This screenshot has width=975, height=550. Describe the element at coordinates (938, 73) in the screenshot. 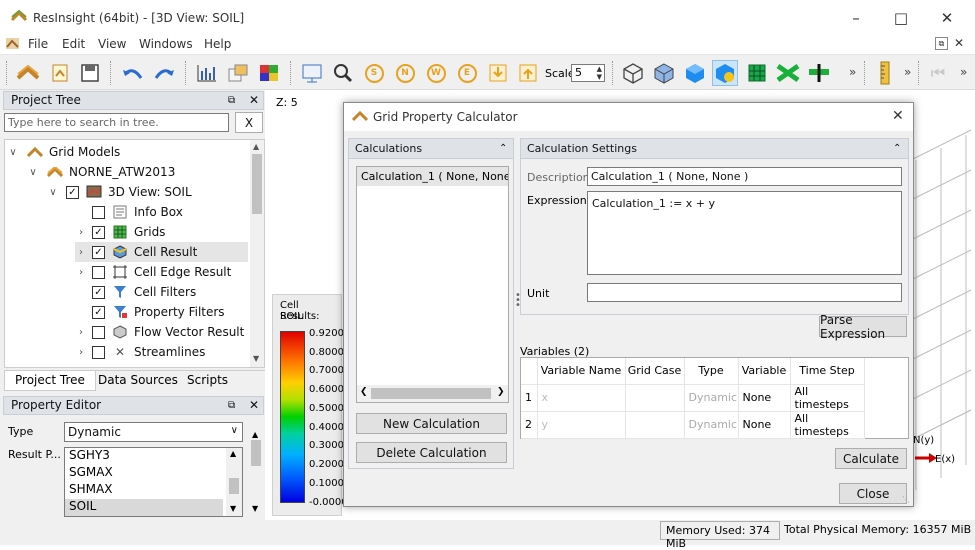

I see `skip-to-start-icon: ⏮` at that location.